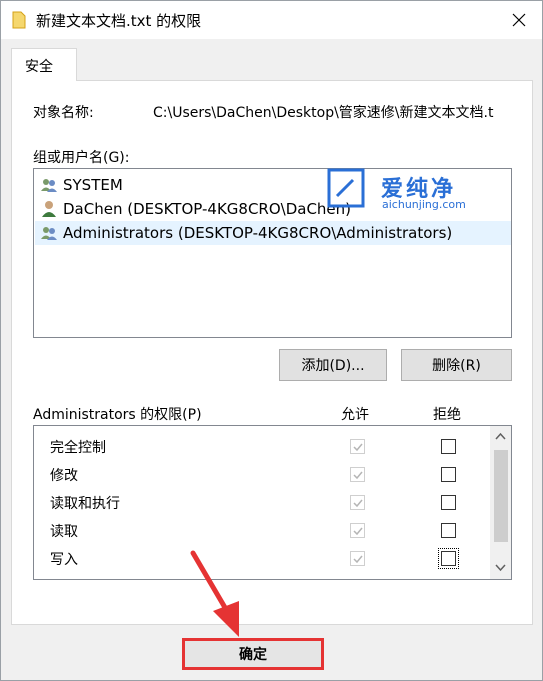 The image size is (543, 681). I want to click on list-item-label: DaChen (DESKTOP-4KG8CRO\DaChen), so click(207, 209).